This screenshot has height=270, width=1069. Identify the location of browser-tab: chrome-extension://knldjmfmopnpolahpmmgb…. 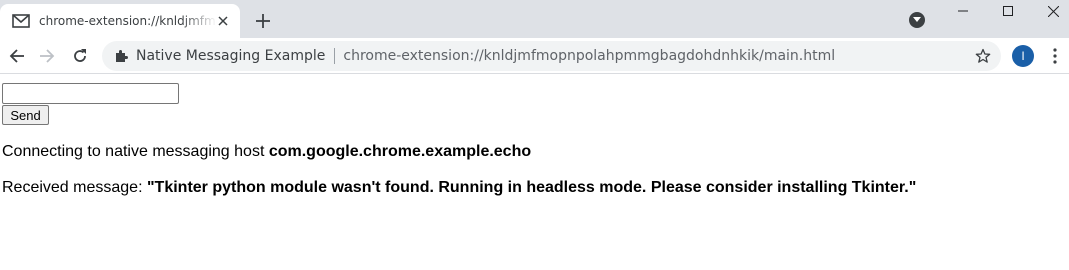
(120, 21).